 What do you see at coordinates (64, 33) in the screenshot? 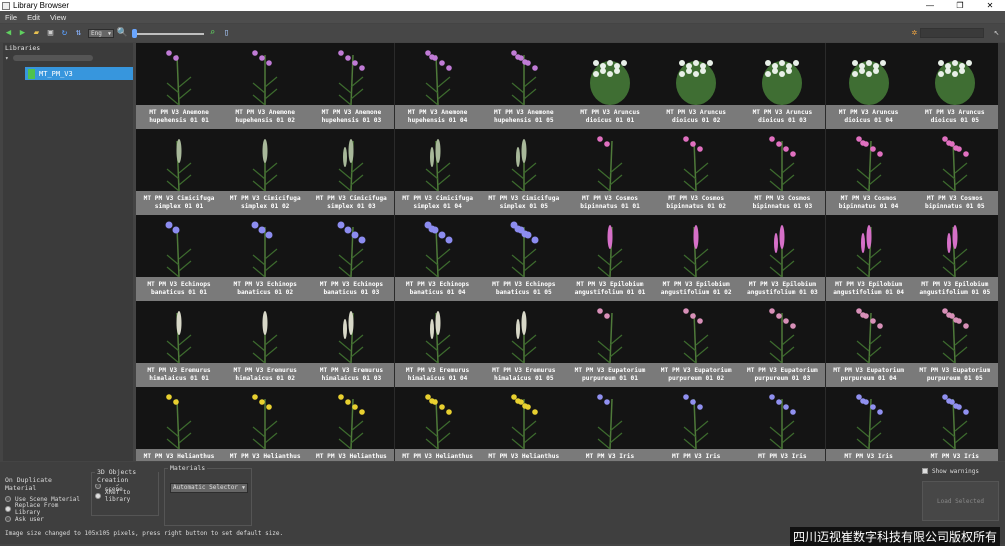
I see `refresh-icon: ↻` at bounding box center [64, 33].